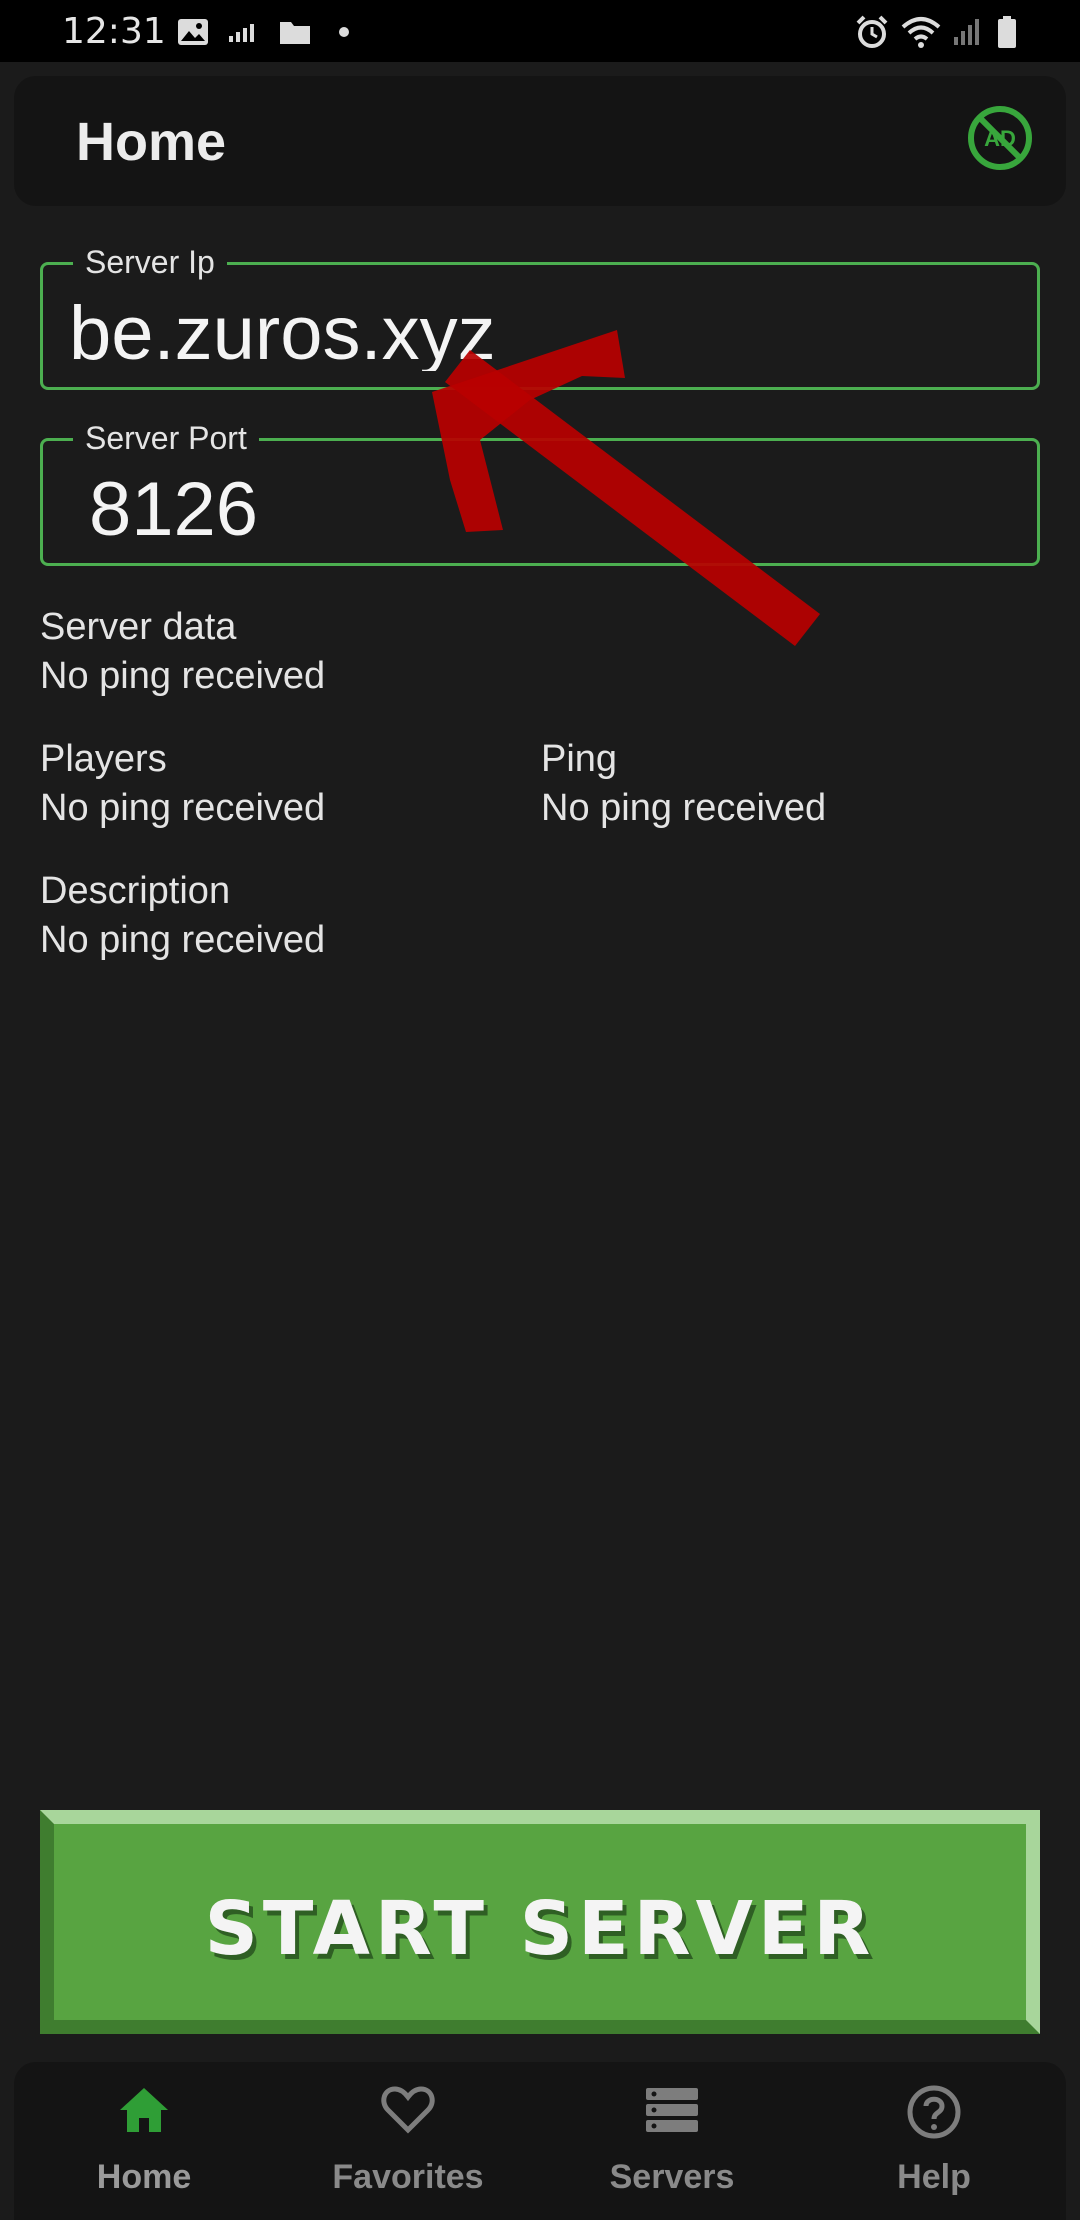  I want to click on ad-icon-text: AD, so click(1000, 138).